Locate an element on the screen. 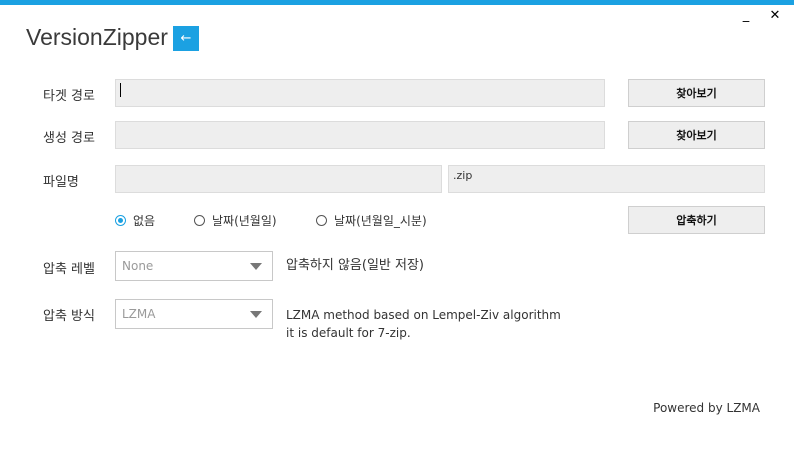  target-path-input is located at coordinates (360, 93).